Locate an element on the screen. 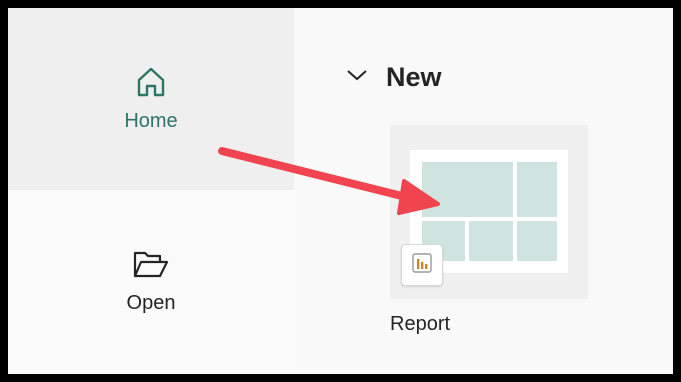 The width and height of the screenshot is (681, 382). sidebar-item-label: Open is located at coordinates (151, 303).